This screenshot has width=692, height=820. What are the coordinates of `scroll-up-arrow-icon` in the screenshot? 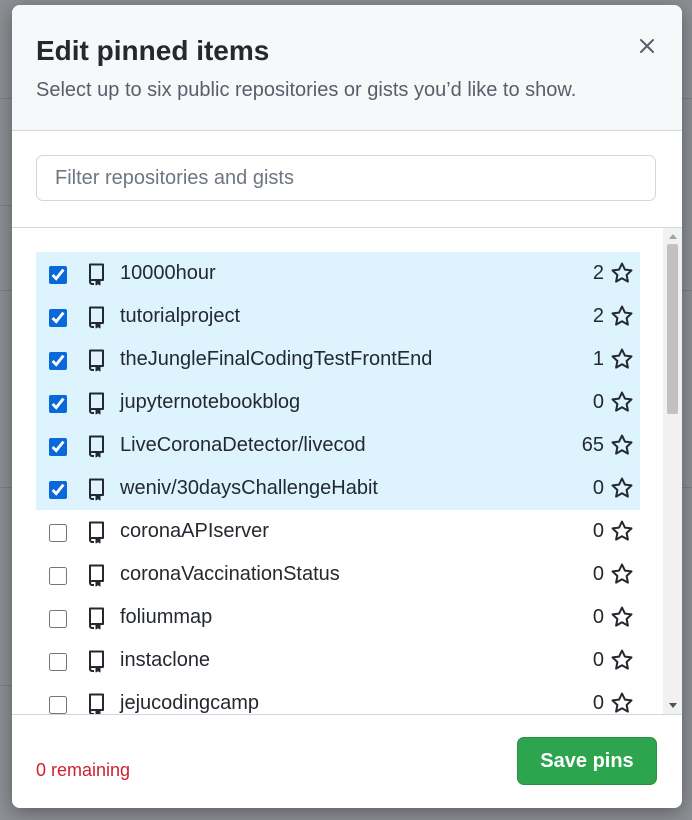 It's located at (673, 236).